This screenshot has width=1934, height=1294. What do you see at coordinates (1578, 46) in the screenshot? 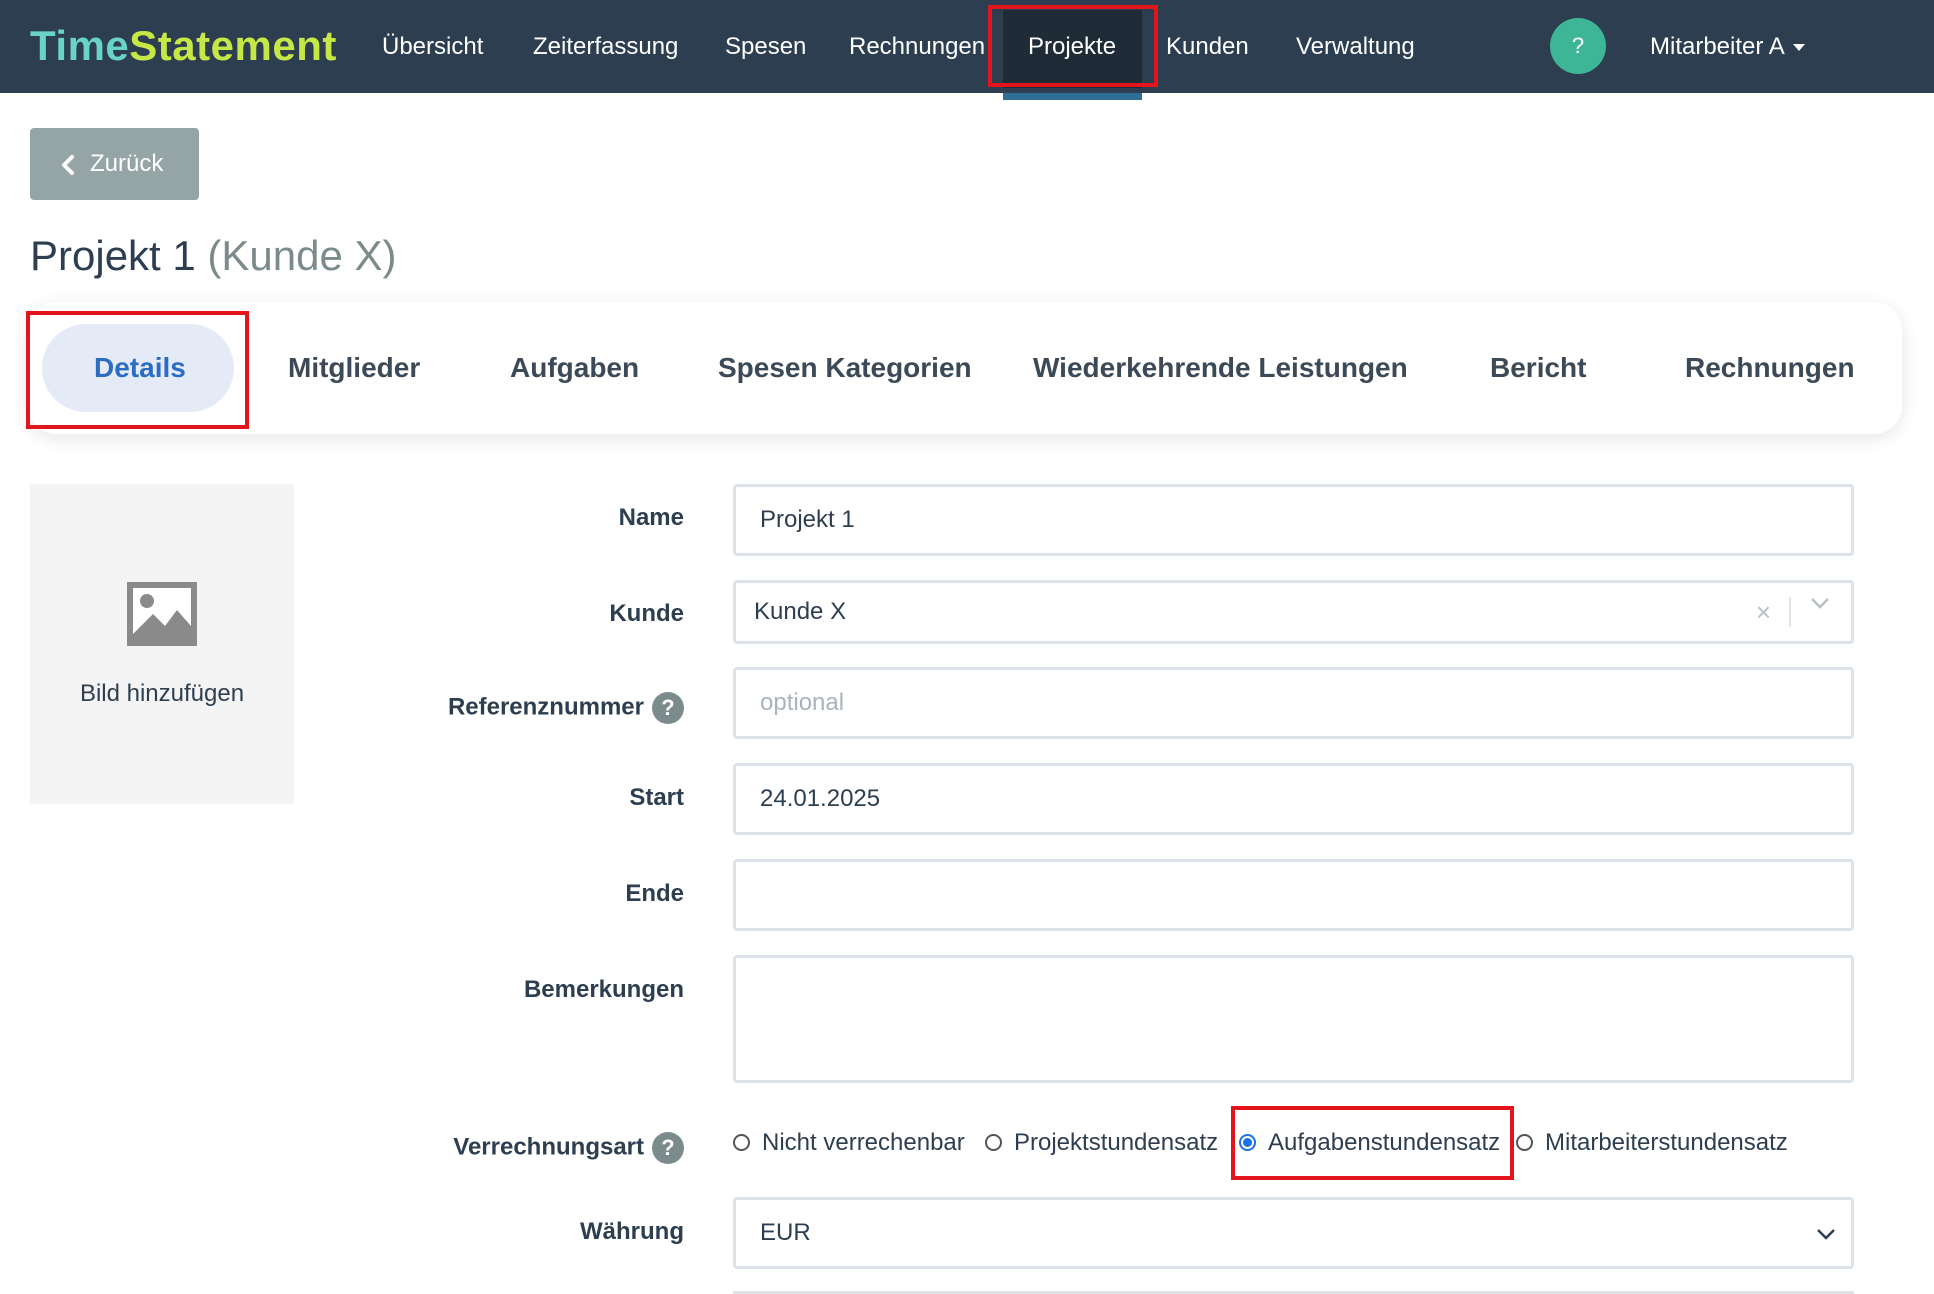
I see `help-button: ?` at bounding box center [1578, 46].